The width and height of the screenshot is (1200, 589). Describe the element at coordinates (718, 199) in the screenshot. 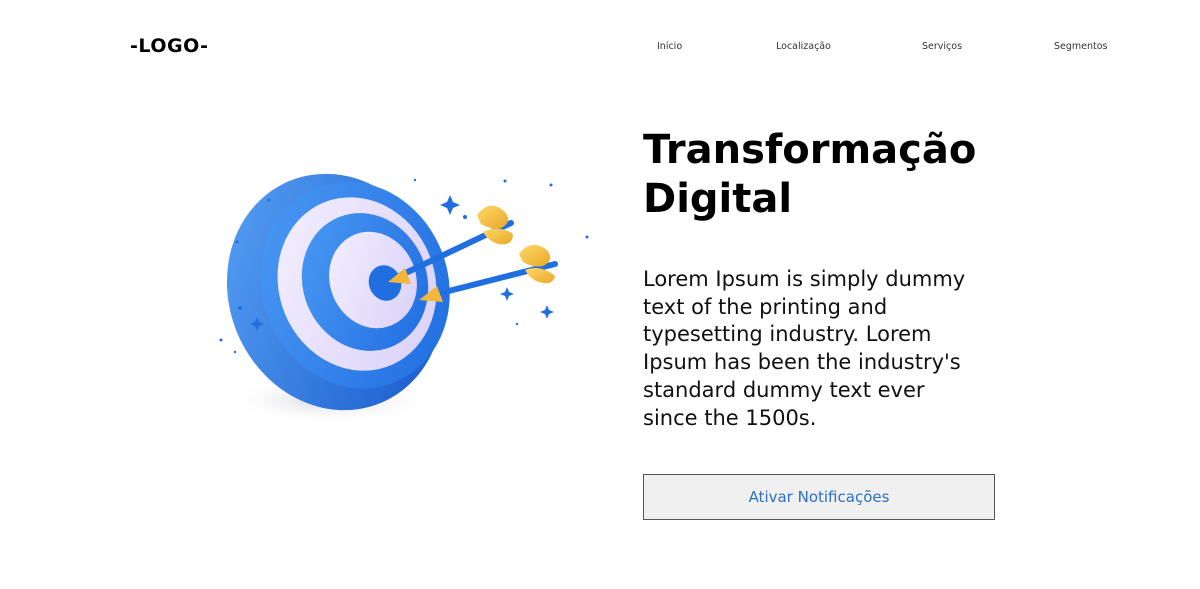

I see `page-title-line2: Digital` at that location.